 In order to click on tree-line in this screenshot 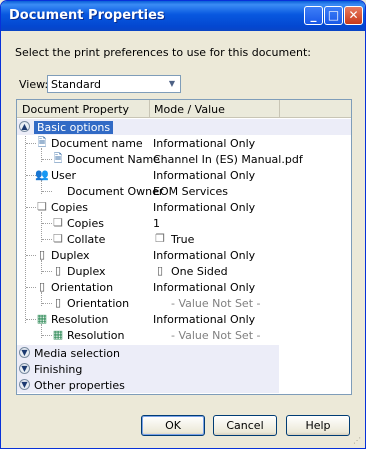, I will do `click(47, 191)`.